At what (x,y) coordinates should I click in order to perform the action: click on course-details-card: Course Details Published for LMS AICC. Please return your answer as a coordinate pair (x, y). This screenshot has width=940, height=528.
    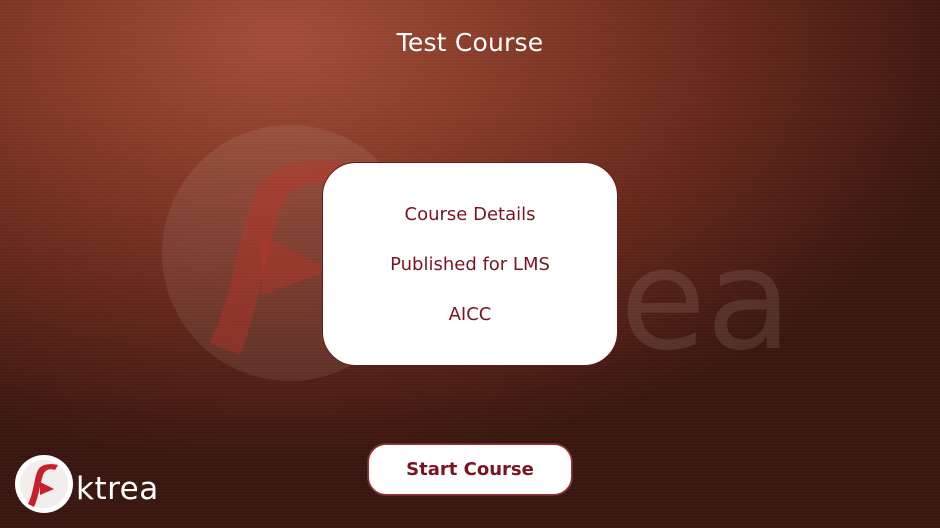
    Looking at the image, I should click on (470, 264).